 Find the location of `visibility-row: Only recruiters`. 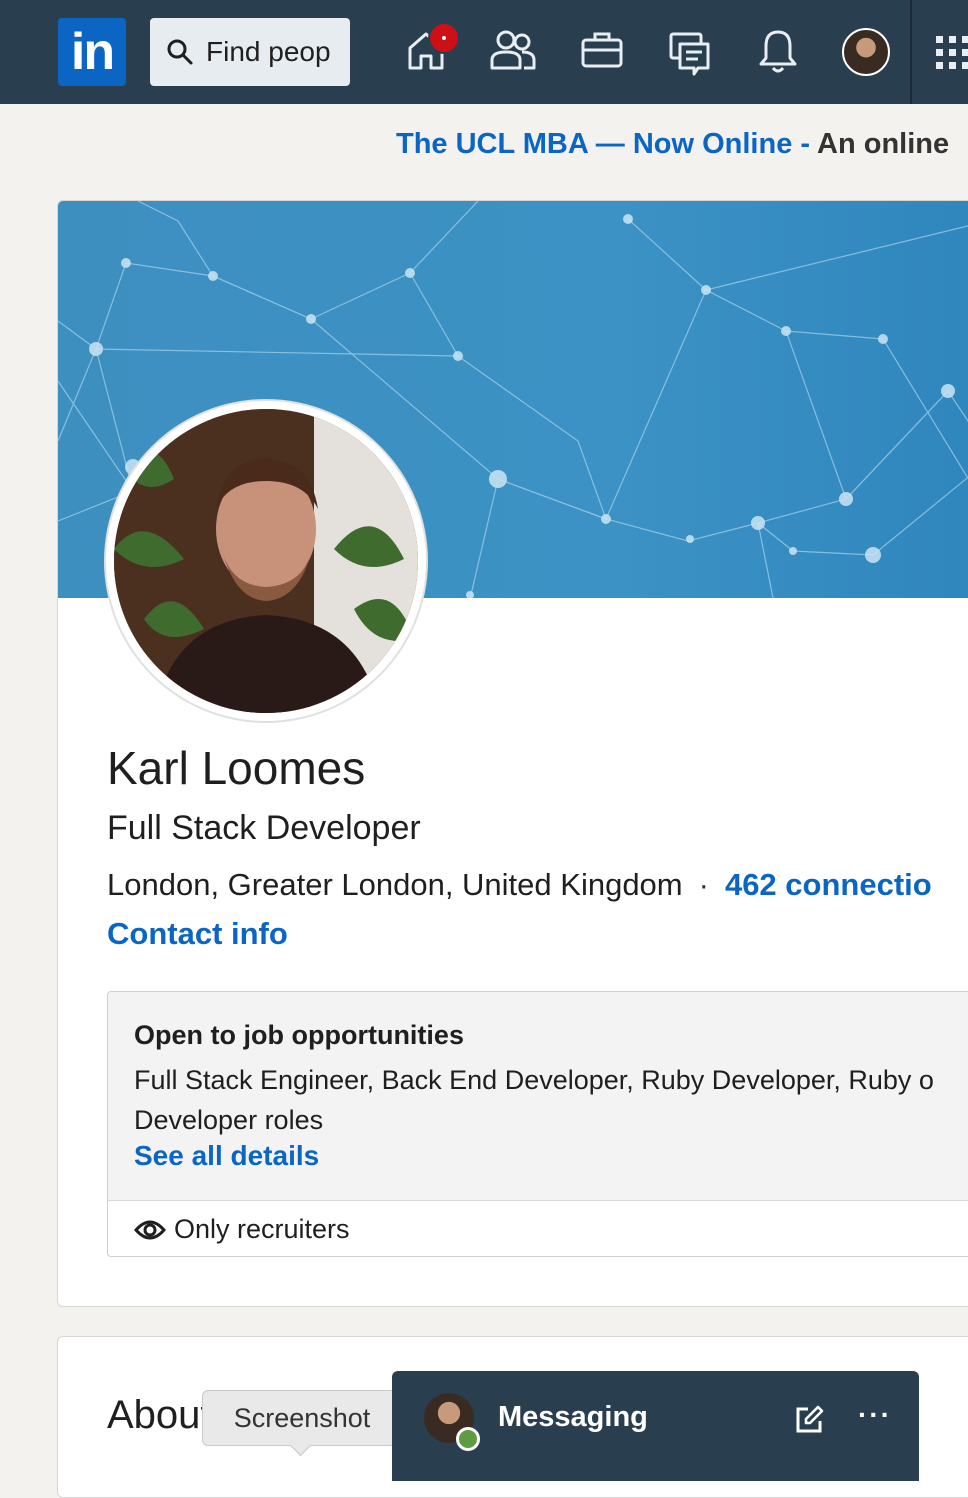

visibility-row: Only recruiters is located at coordinates (242, 1229).